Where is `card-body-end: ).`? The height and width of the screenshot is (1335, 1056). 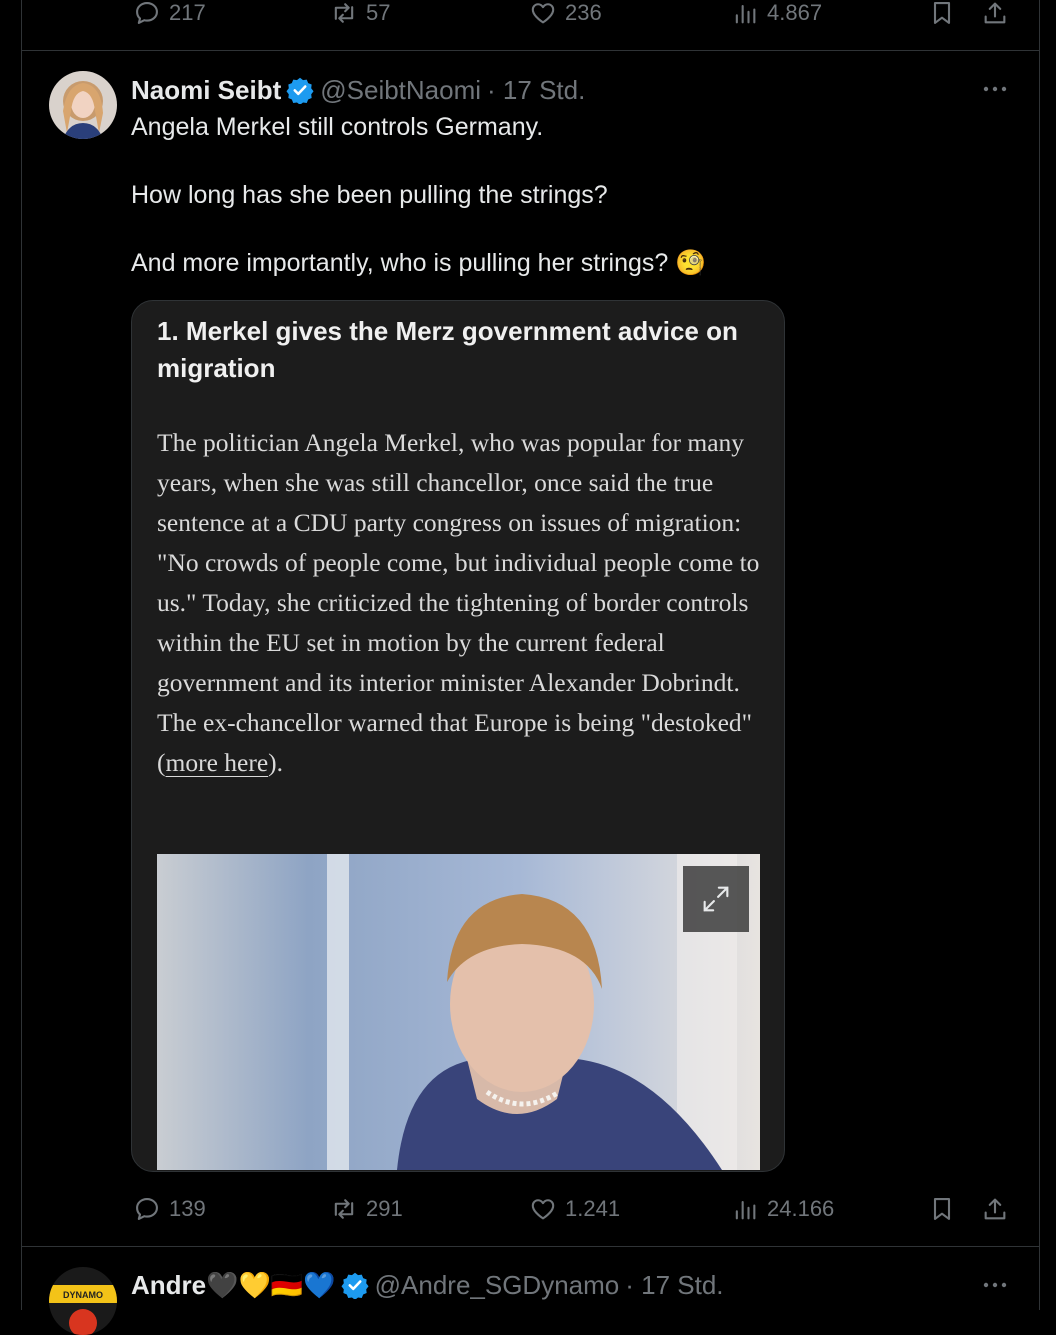 card-body-end: ). is located at coordinates (276, 762).